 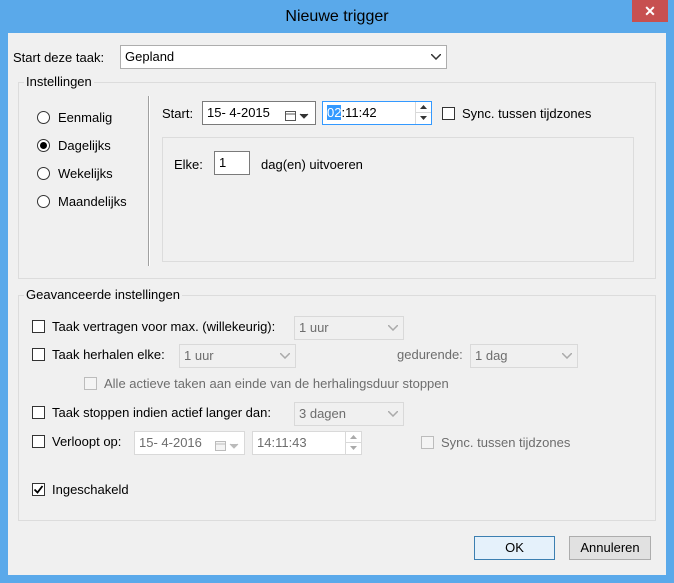 What do you see at coordinates (59, 81) in the screenshot?
I see `settings-group-label: Instellingen` at bounding box center [59, 81].